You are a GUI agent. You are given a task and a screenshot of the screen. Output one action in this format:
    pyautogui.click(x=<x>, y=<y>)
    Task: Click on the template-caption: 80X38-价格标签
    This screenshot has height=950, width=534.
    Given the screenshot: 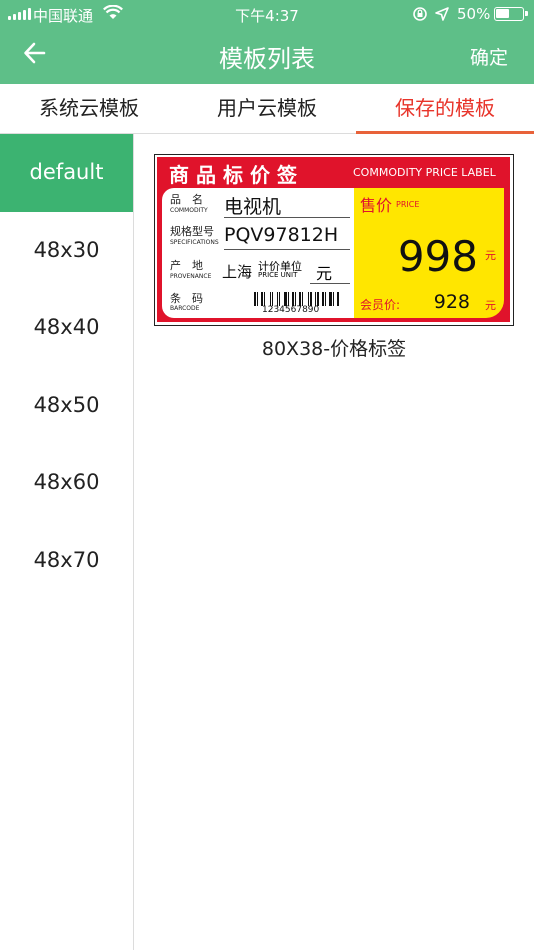 What is the action you would take?
    pyautogui.click(x=334, y=349)
    